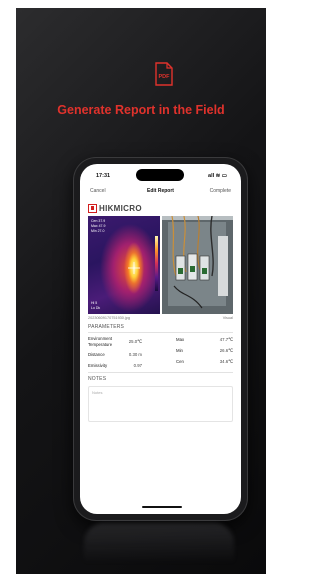 This screenshot has width=320, height=578. I want to click on hikmicro-logo-icon, so click(92, 208).